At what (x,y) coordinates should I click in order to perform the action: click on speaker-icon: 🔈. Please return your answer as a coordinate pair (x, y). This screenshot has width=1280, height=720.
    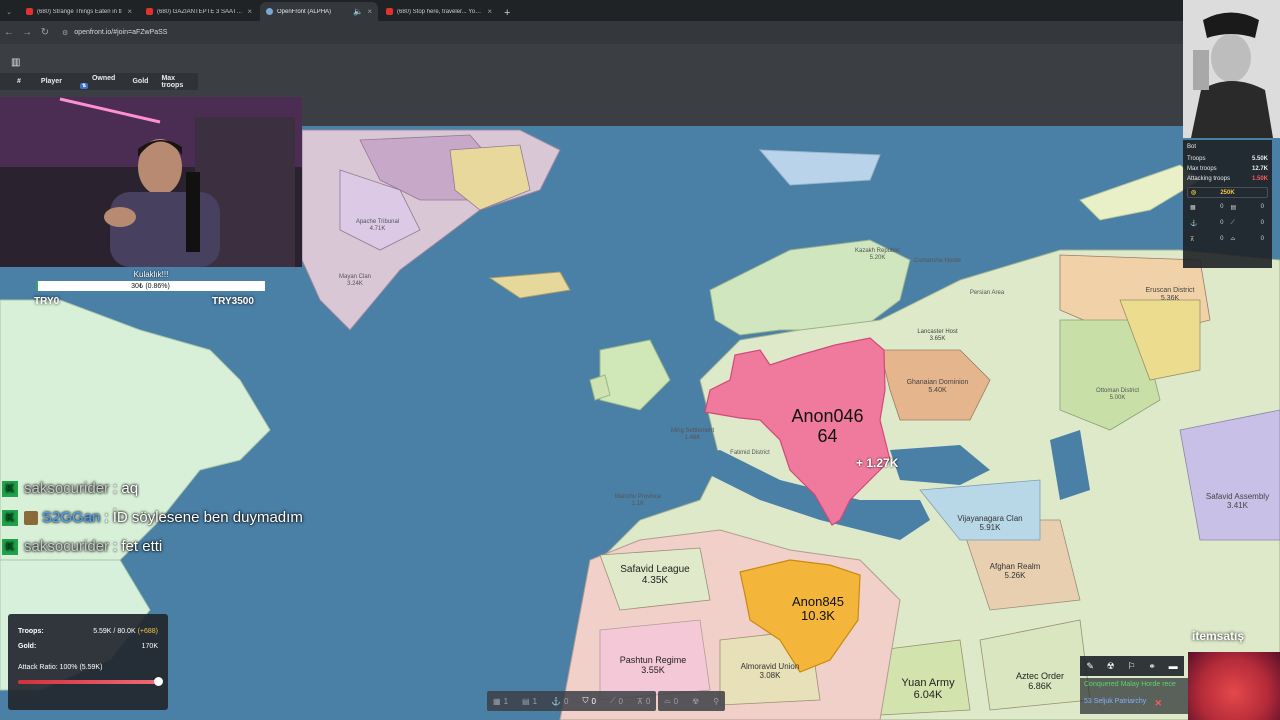
    Looking at the image, I should click on (358, 11).